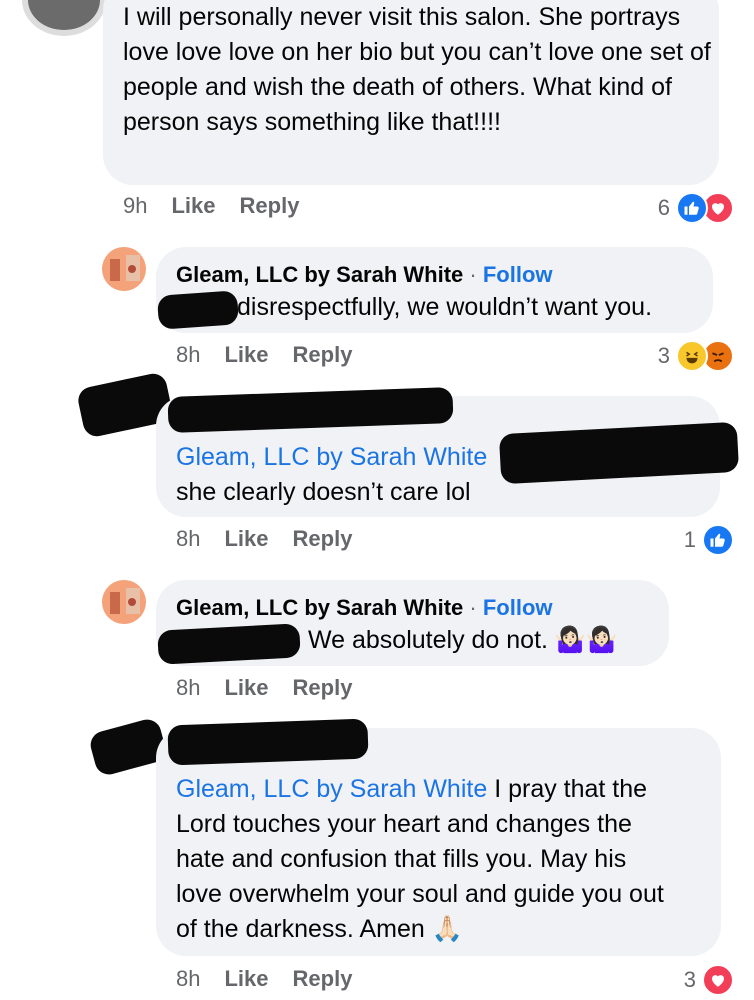 This screenshot has height=1000, width=754. I want to click on comment-text-line: Lord touches your heart and changes the, so click(404, 824).